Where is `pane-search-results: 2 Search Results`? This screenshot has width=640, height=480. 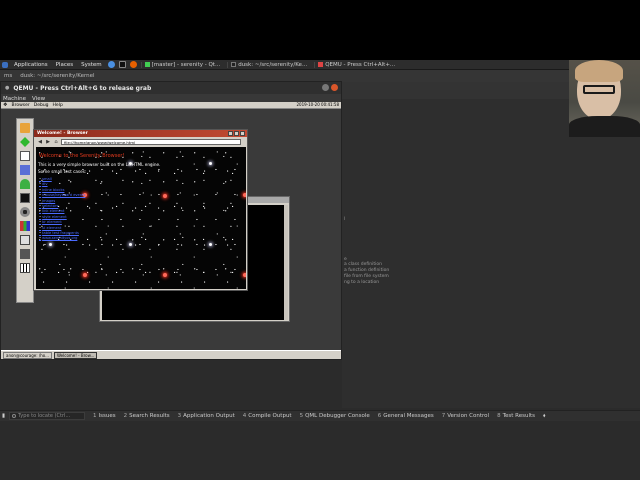
pane-search-results: 2 Search Results is located at coordinates (147, 416).